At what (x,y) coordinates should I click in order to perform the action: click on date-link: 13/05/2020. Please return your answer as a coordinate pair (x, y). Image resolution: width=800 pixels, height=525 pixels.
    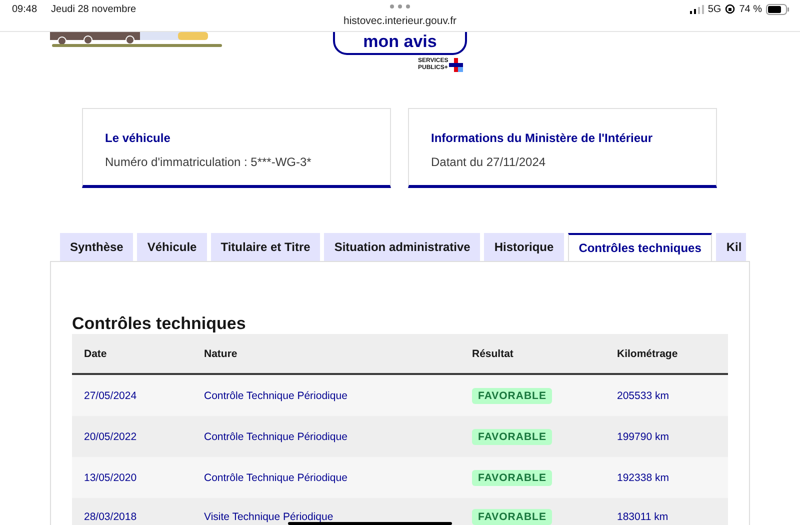
    Looking at the image, I should click on (110, 478).